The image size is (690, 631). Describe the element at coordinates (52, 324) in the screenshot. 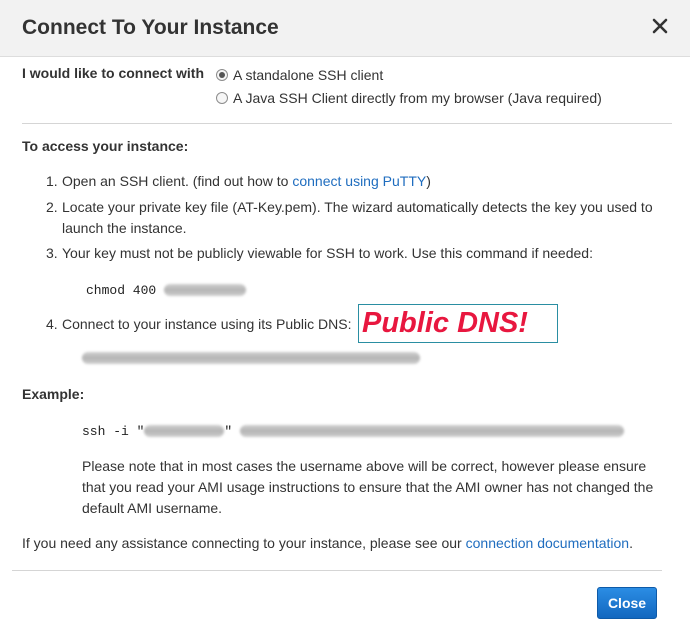

I see `step-number: 4.` at that location.